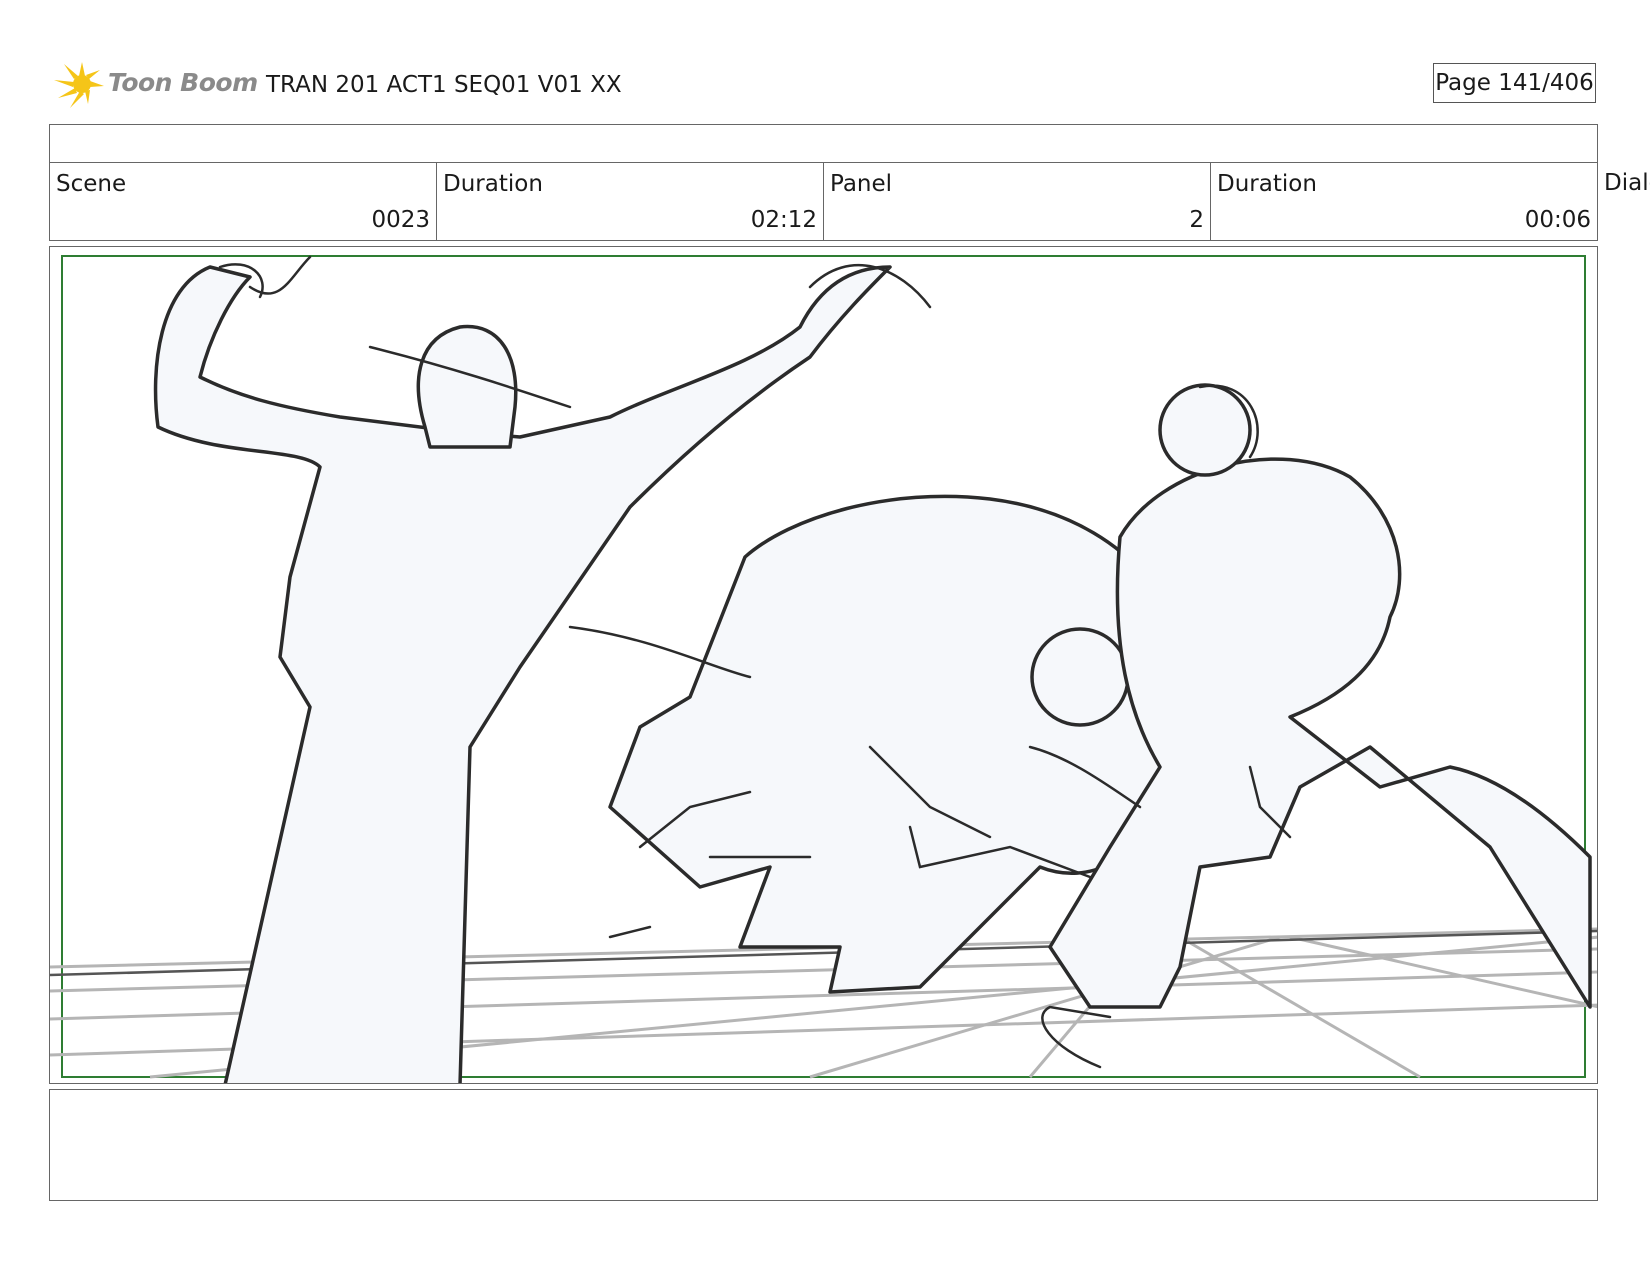  I want to click on panel-label: Panel, so click(861, 184).